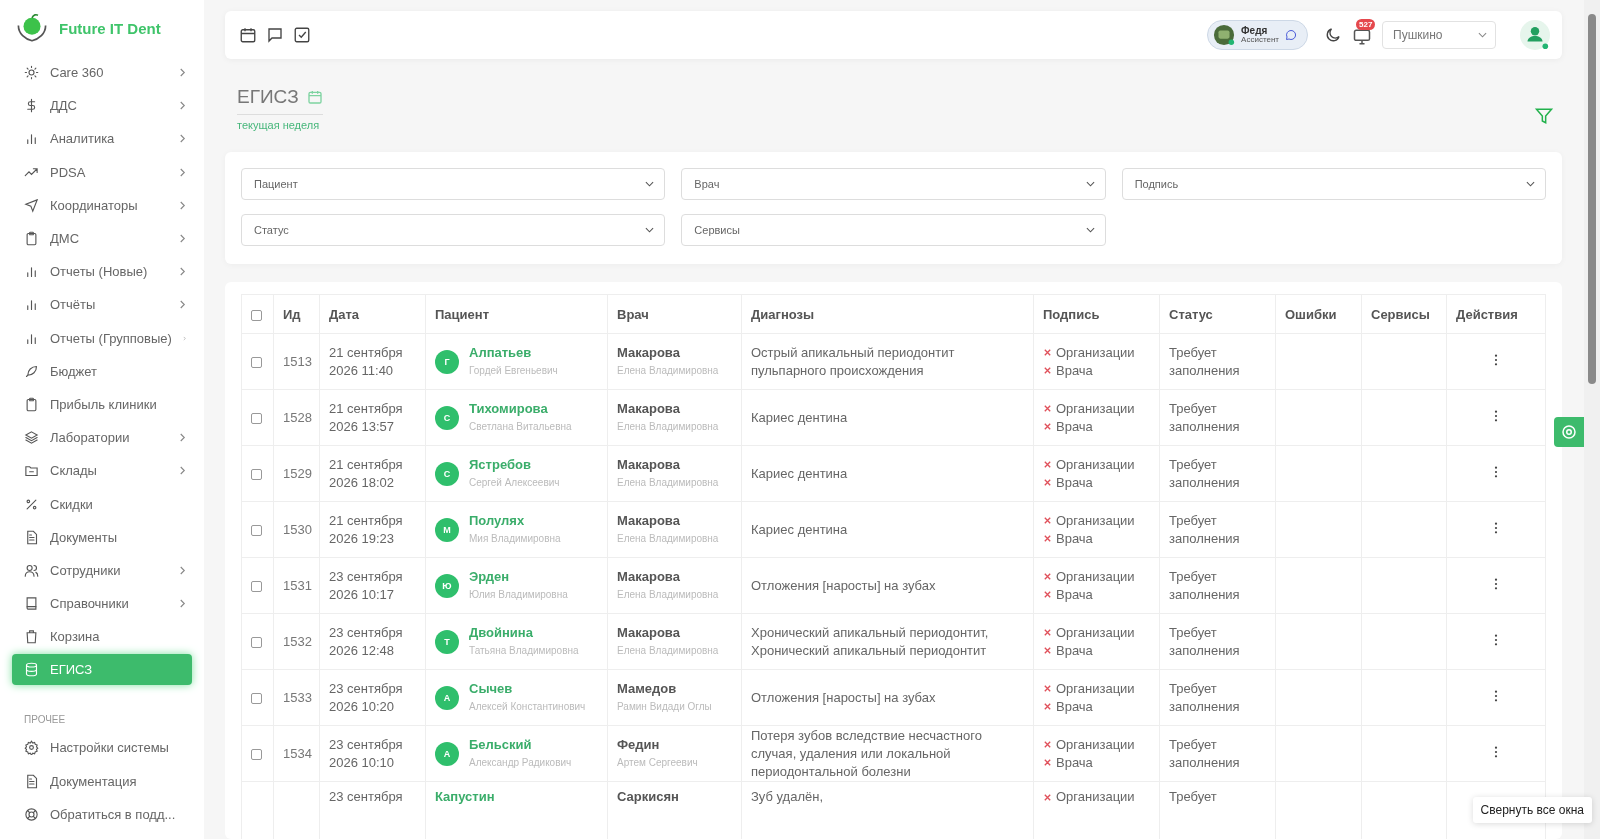 The height and width of the screenshot is (839, 1600). What do you see at coordinates (102, 238) in the screenshot?
I see `sidebar-item: ДМС` at bounding box center [102, 238].